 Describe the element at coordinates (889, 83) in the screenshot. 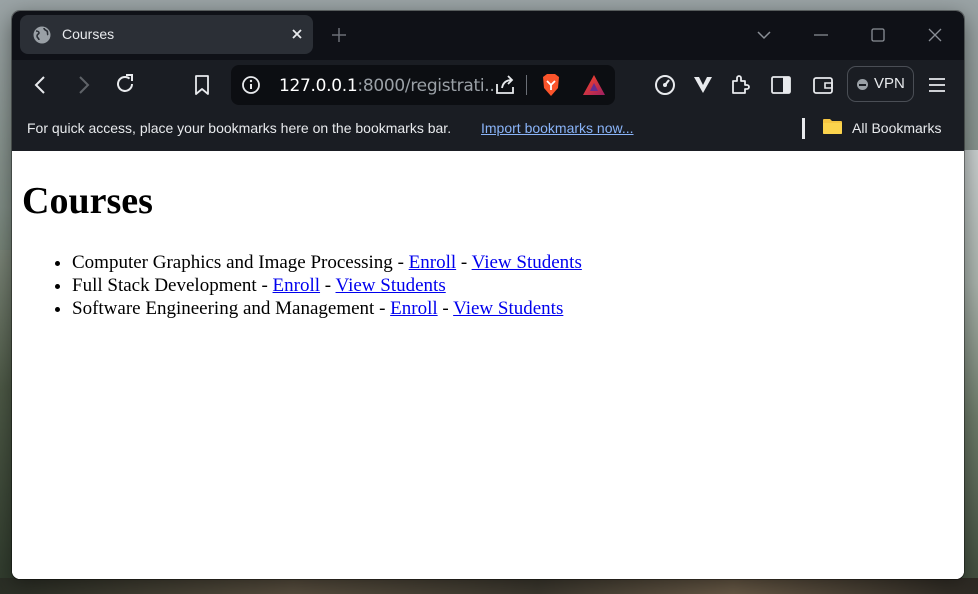

I see `vpn-label: VPN` at that location.